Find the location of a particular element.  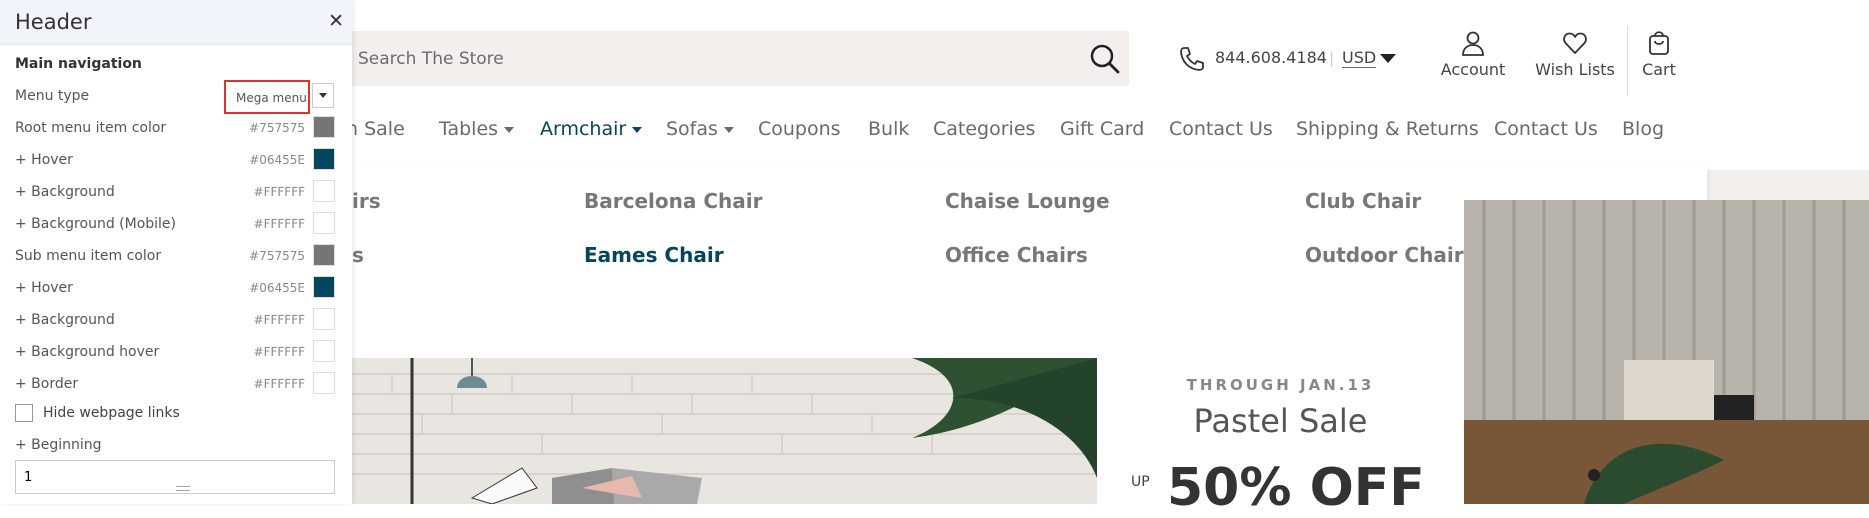

nav-label: Bulk is located at coordinates (889, 129).